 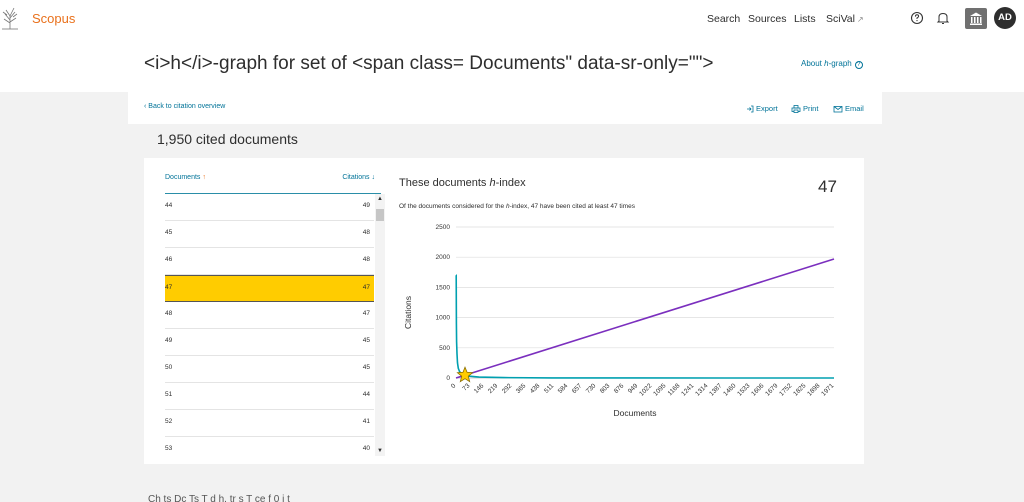 What do you see at coordinates (507, 388) in the screenshot?
I see `x-tick-label: 292` at bounding box center [507, 388].